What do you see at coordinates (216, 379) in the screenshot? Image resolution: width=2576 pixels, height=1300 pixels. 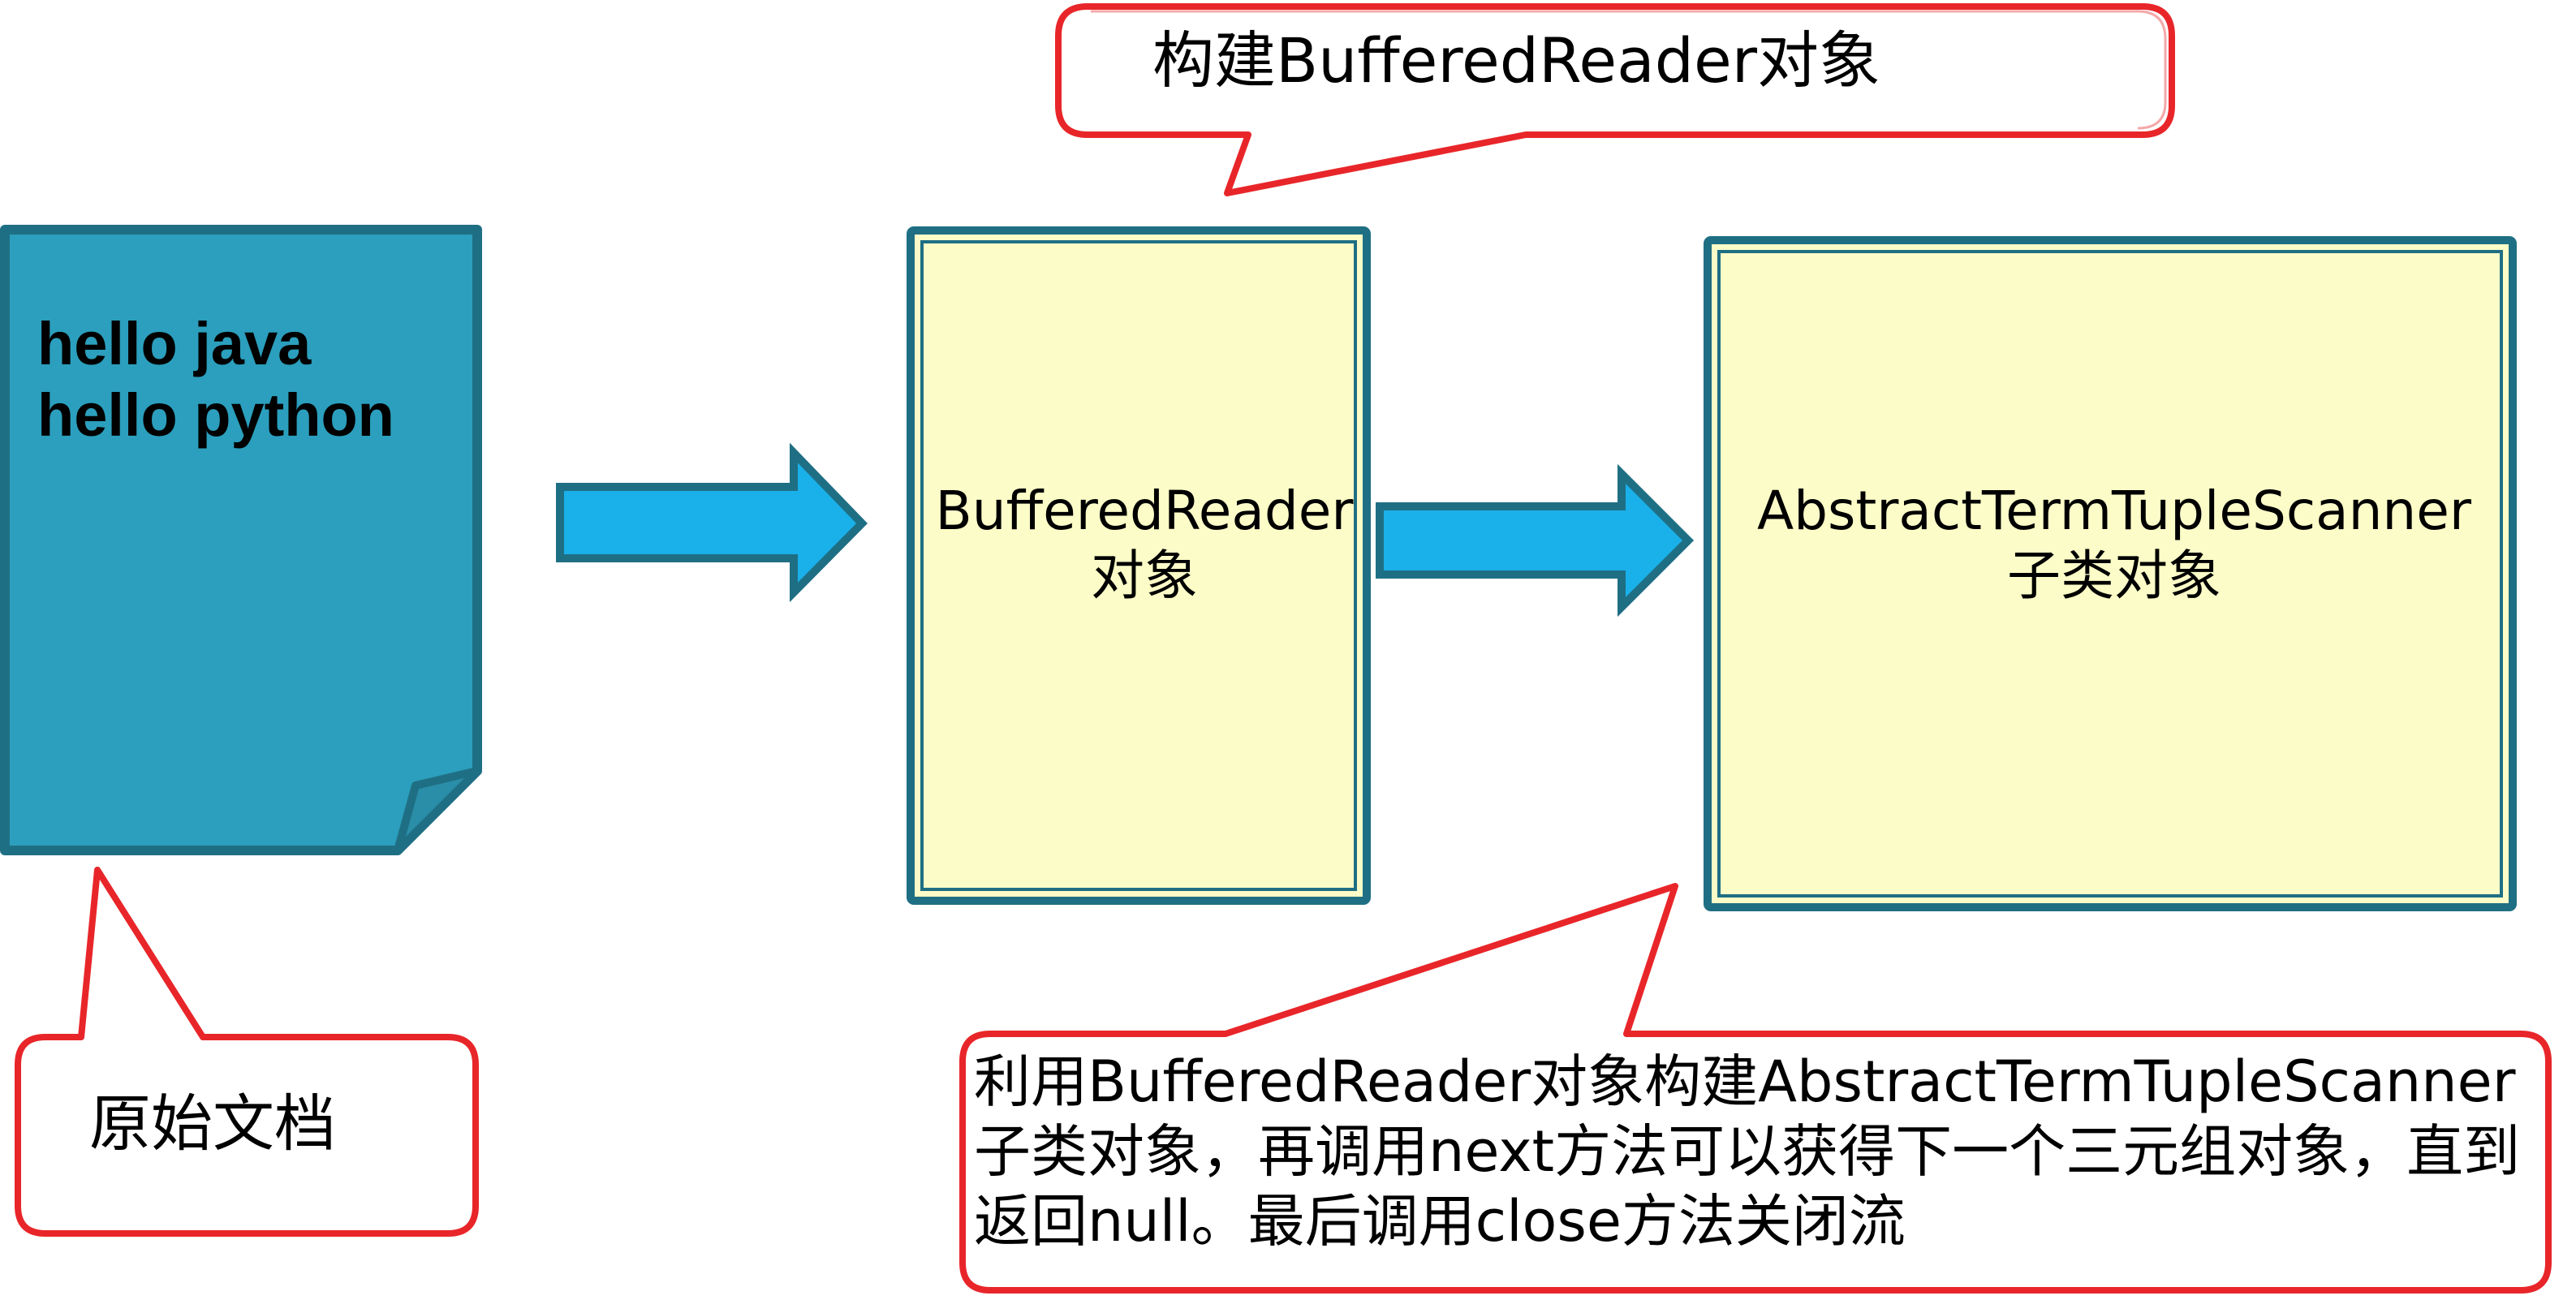 I see `document-content: hello java hello python` at bounding box center [216, 379].